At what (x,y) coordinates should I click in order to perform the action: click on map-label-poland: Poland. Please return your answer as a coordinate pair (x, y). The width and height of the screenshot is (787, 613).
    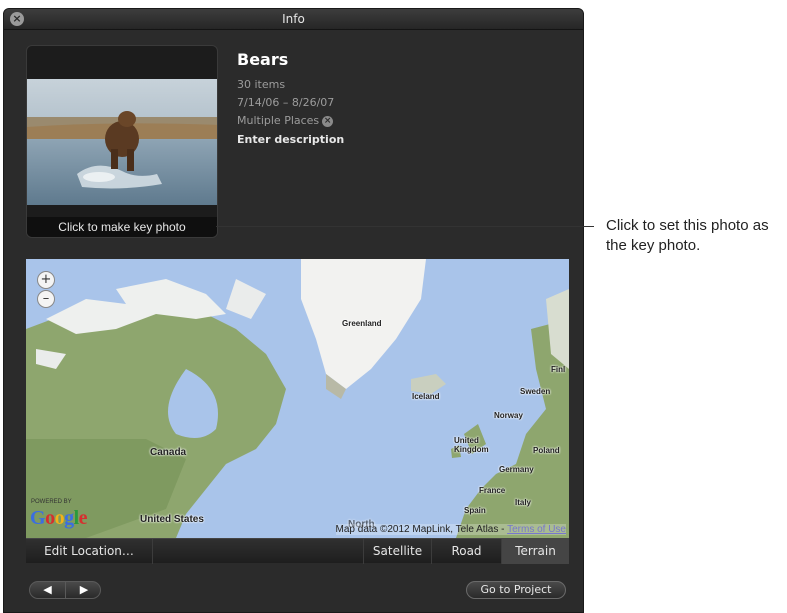
    Looking at the image, I should click on (546, 450).